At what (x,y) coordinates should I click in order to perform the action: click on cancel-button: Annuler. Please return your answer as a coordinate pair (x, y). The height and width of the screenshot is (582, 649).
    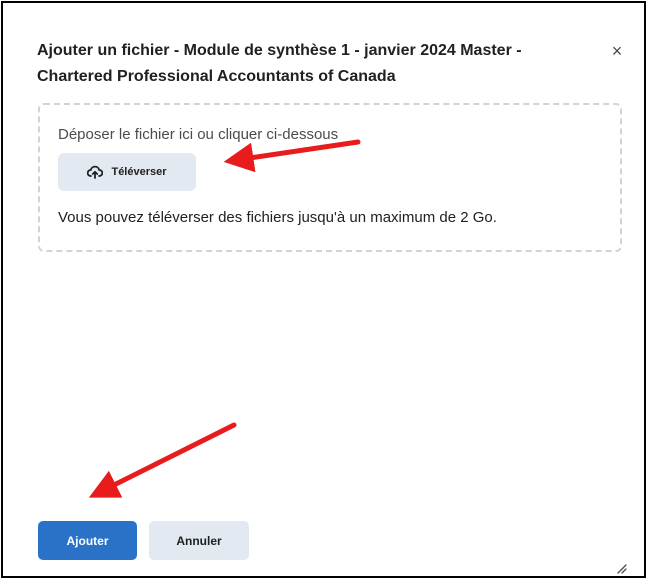
    Looking at the image, I should click on (199, 540).